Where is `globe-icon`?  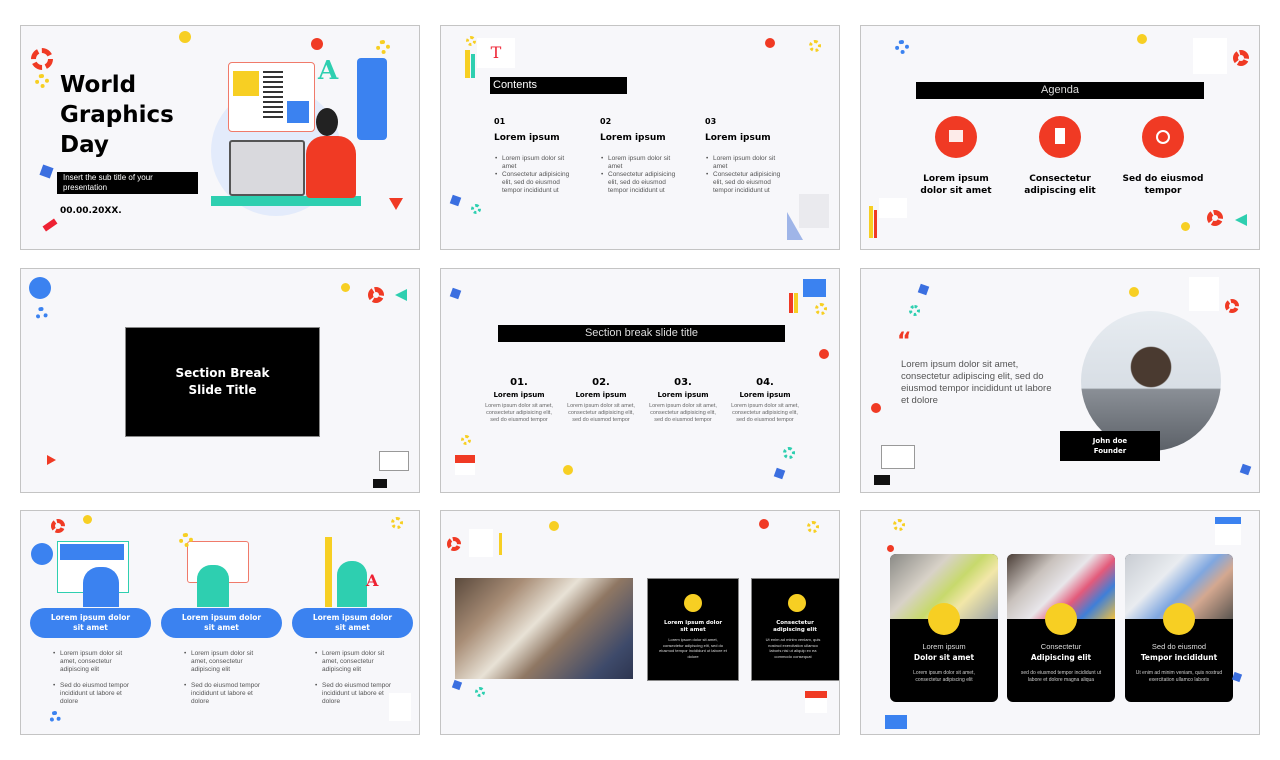
globe-icon is located at coordinates (797, 603).